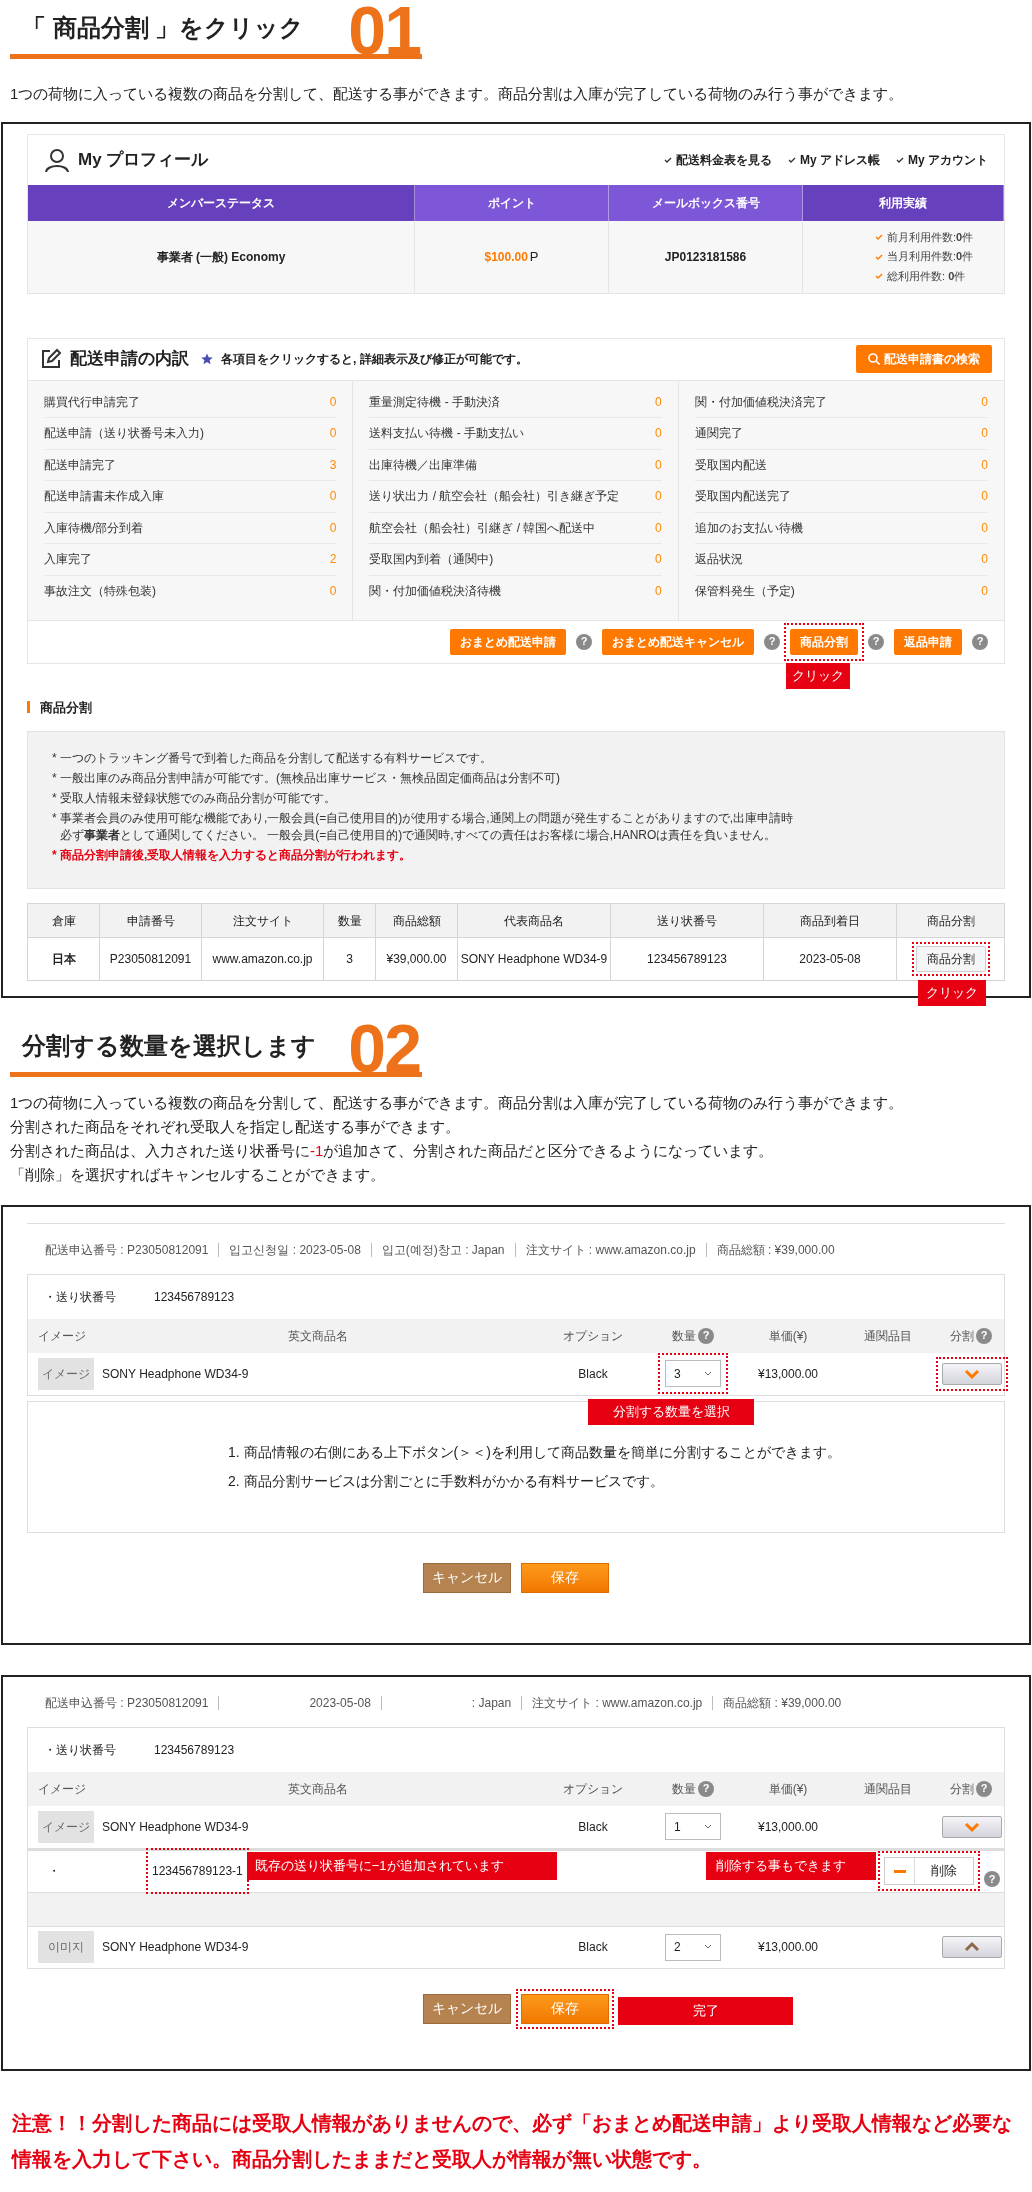 The width and height of the screenshot is (1032, 2192). I want to click on table-cell: 2023-05-08, so click(830, 959).